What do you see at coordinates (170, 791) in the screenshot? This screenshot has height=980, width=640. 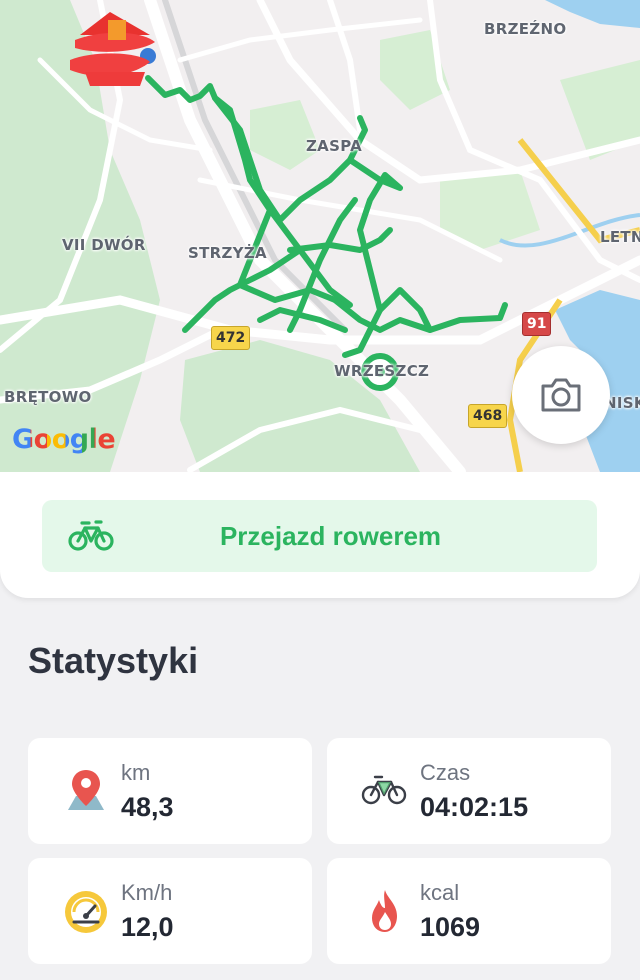 I see `stat-card-distance: km 48,3` at bounding box center [170, 791].